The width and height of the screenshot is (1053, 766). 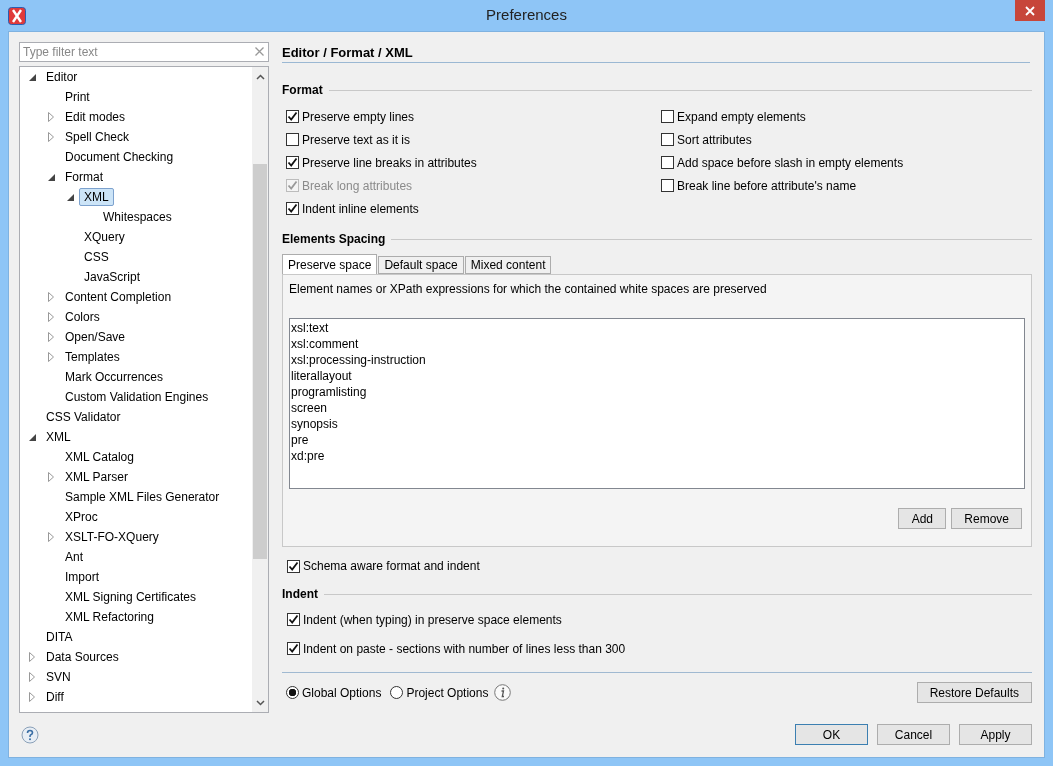 I want to click on tree-item: Print, so click(x=77, y=97).